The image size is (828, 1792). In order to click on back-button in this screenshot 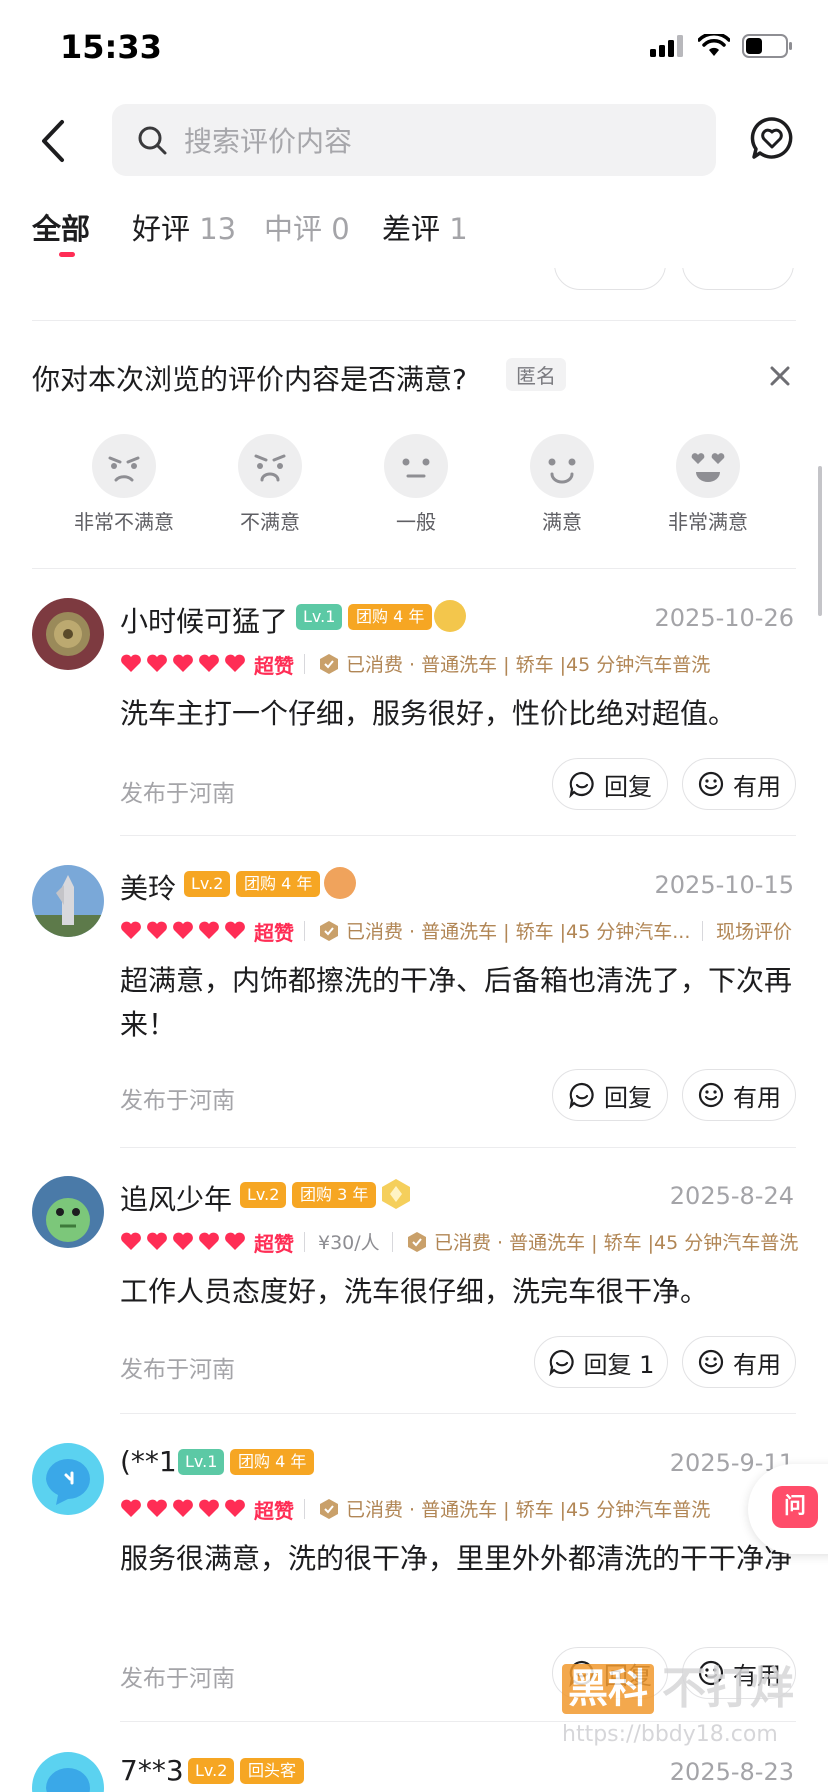, I will do `click(54, 141)`.